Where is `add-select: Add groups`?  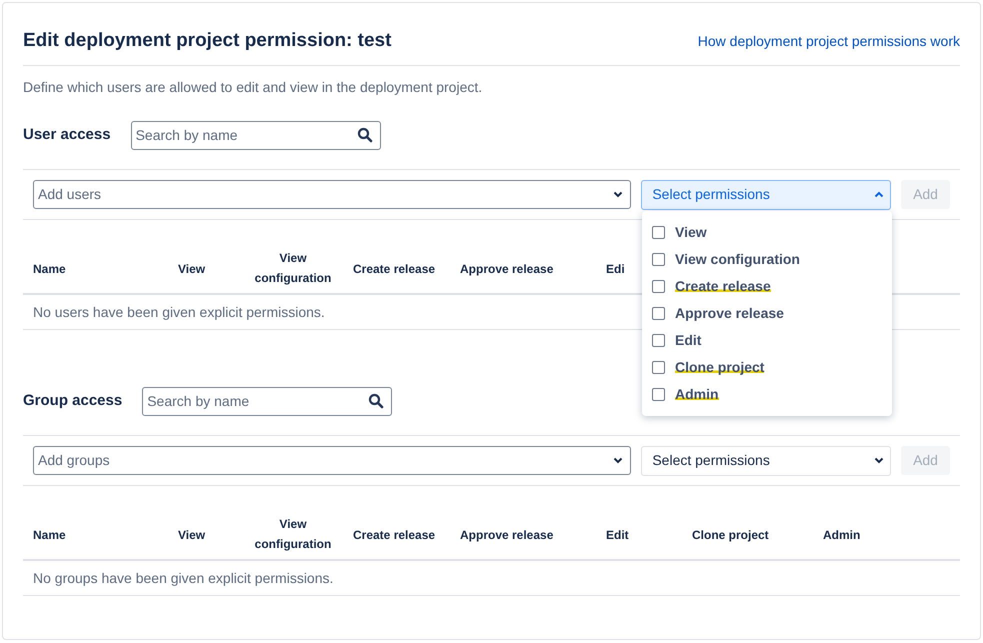 add-select: Add groups is located at coordinates (332, 460).